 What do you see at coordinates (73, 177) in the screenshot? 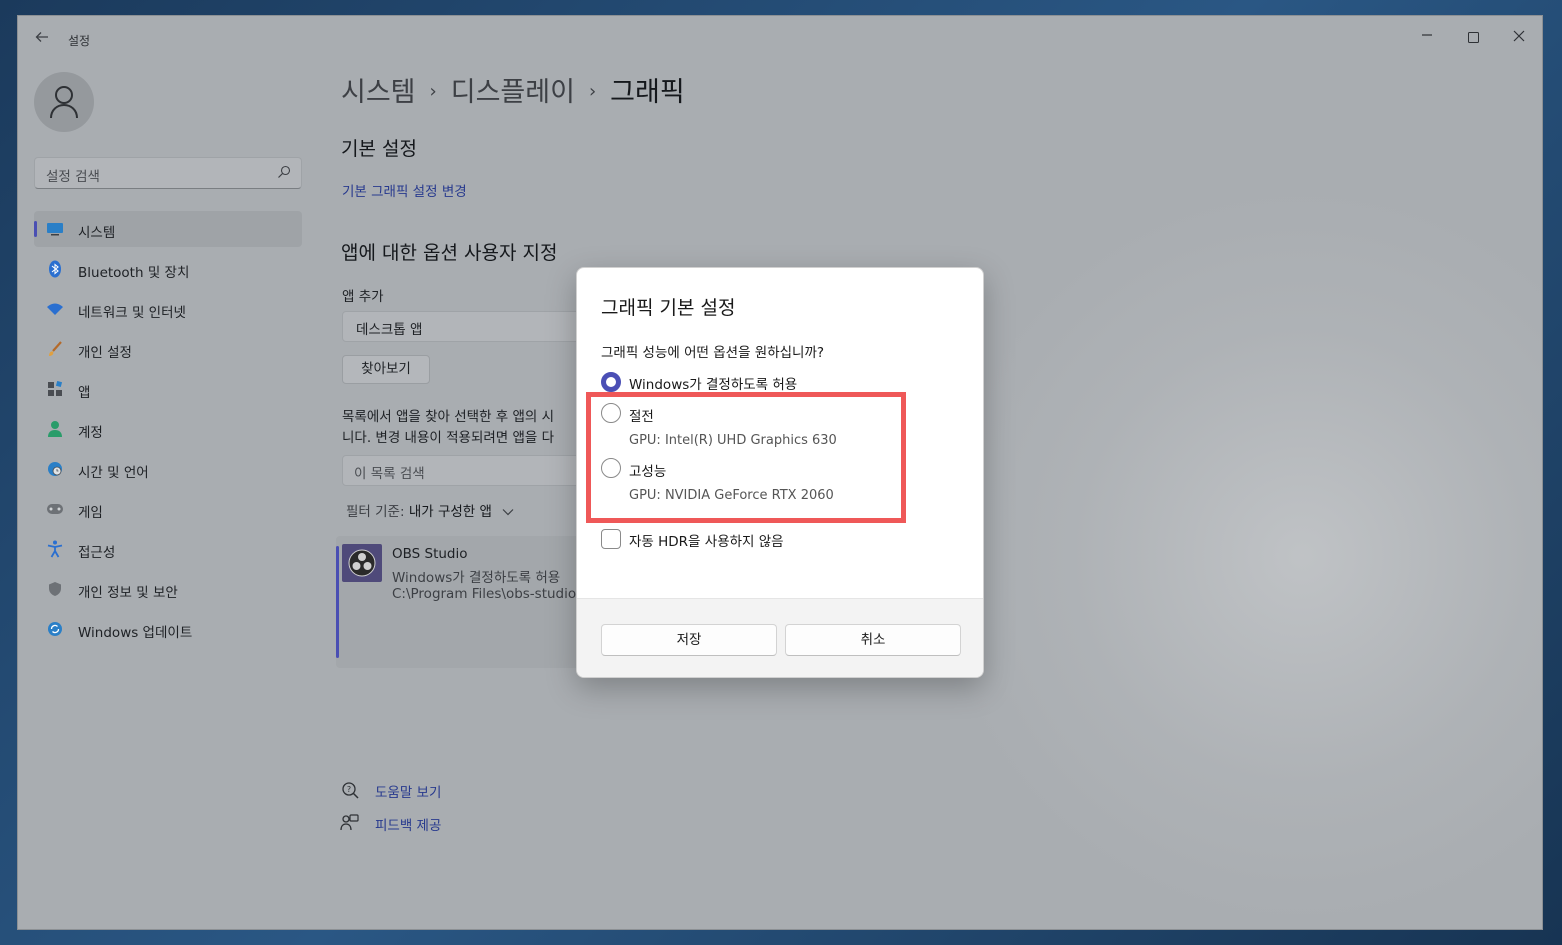
I see `search-placeholder: 설정 검색` at bounding box center [73, 177].